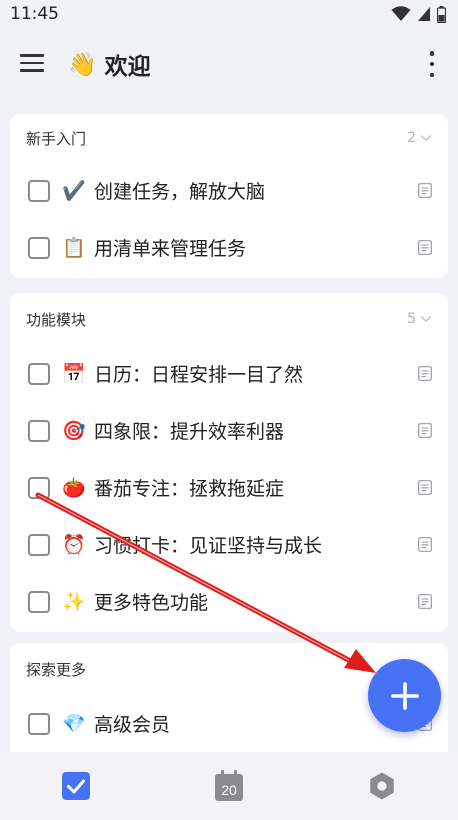 The width and height of the screenshot is (458, 820). Describe the element at coordinates (441, 14) in the screenshot. I see `battery-icon` at that location.